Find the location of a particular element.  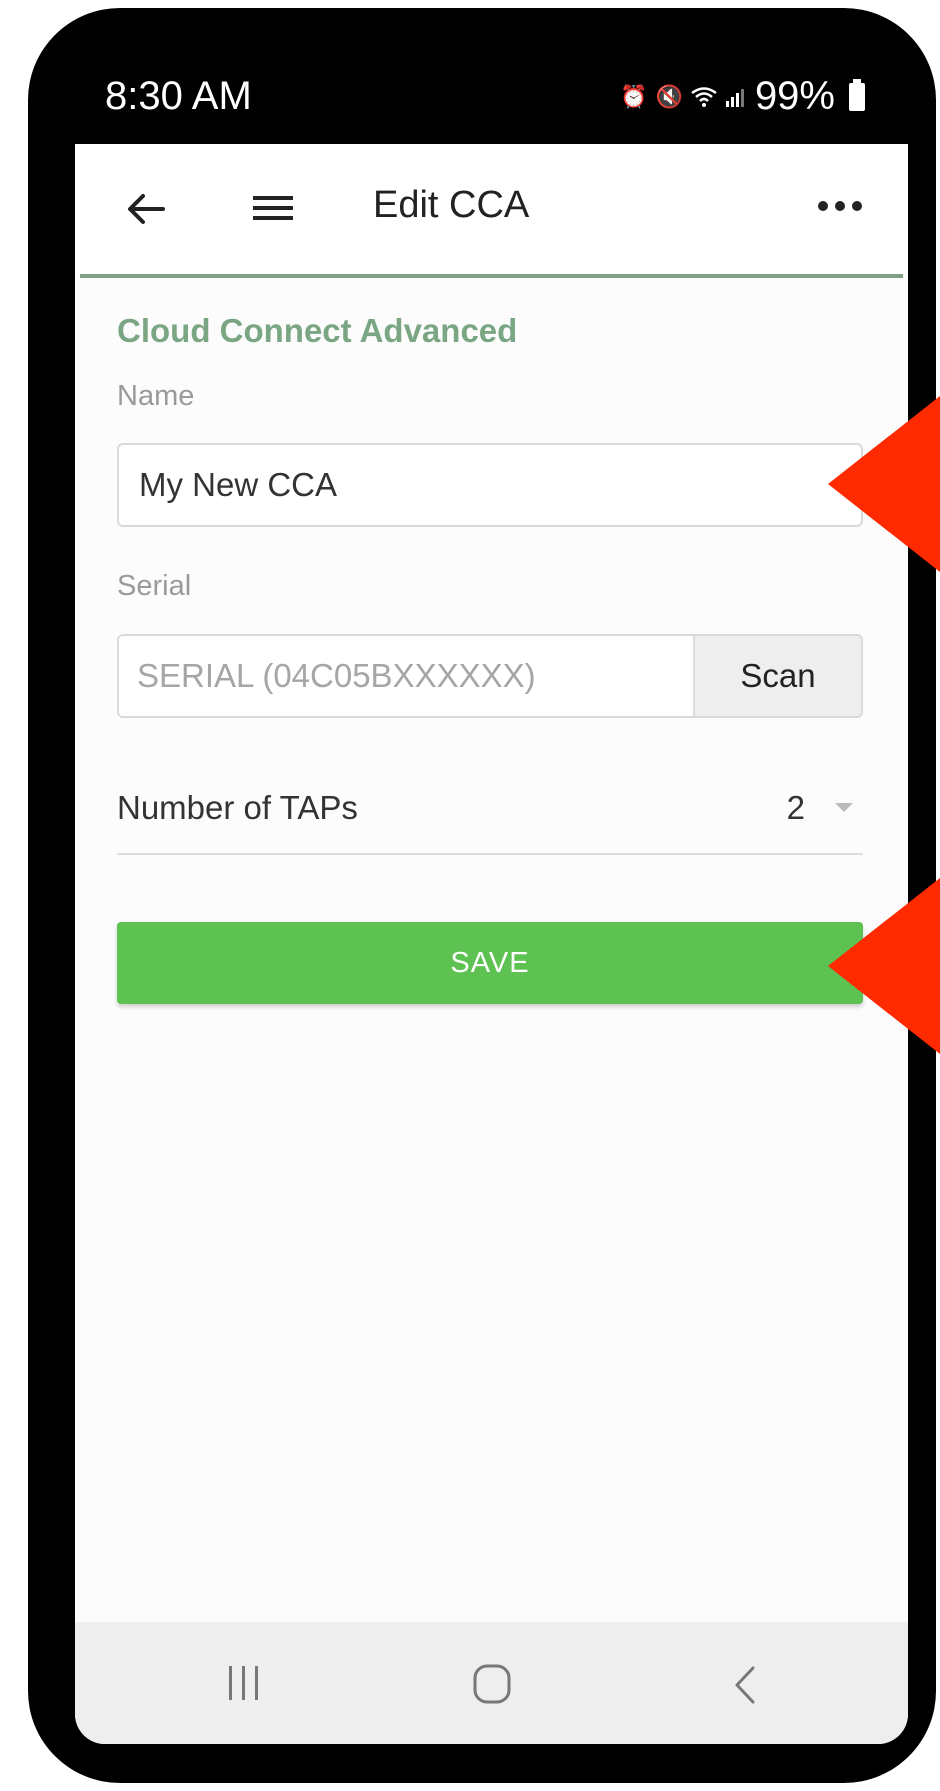

serial-input-group: Scan is located at coordinates (490, 676).